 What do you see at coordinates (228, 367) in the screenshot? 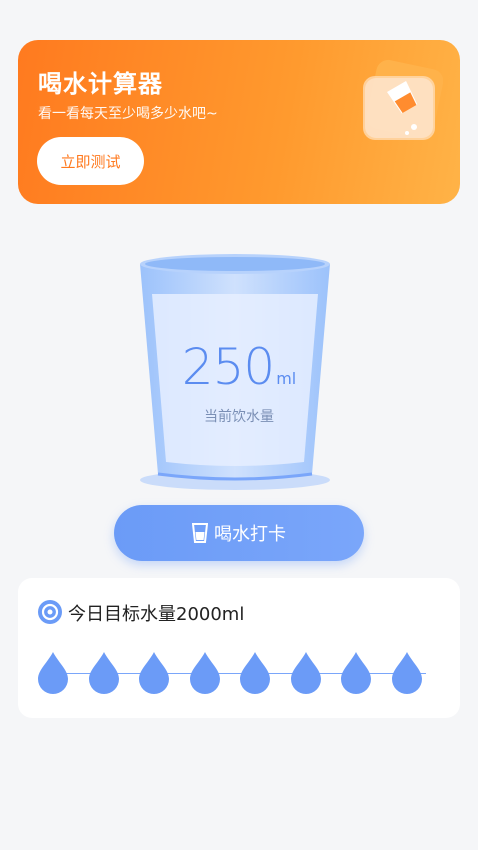
I see `current-amount-value: 250` at bounding box center [228, 367].